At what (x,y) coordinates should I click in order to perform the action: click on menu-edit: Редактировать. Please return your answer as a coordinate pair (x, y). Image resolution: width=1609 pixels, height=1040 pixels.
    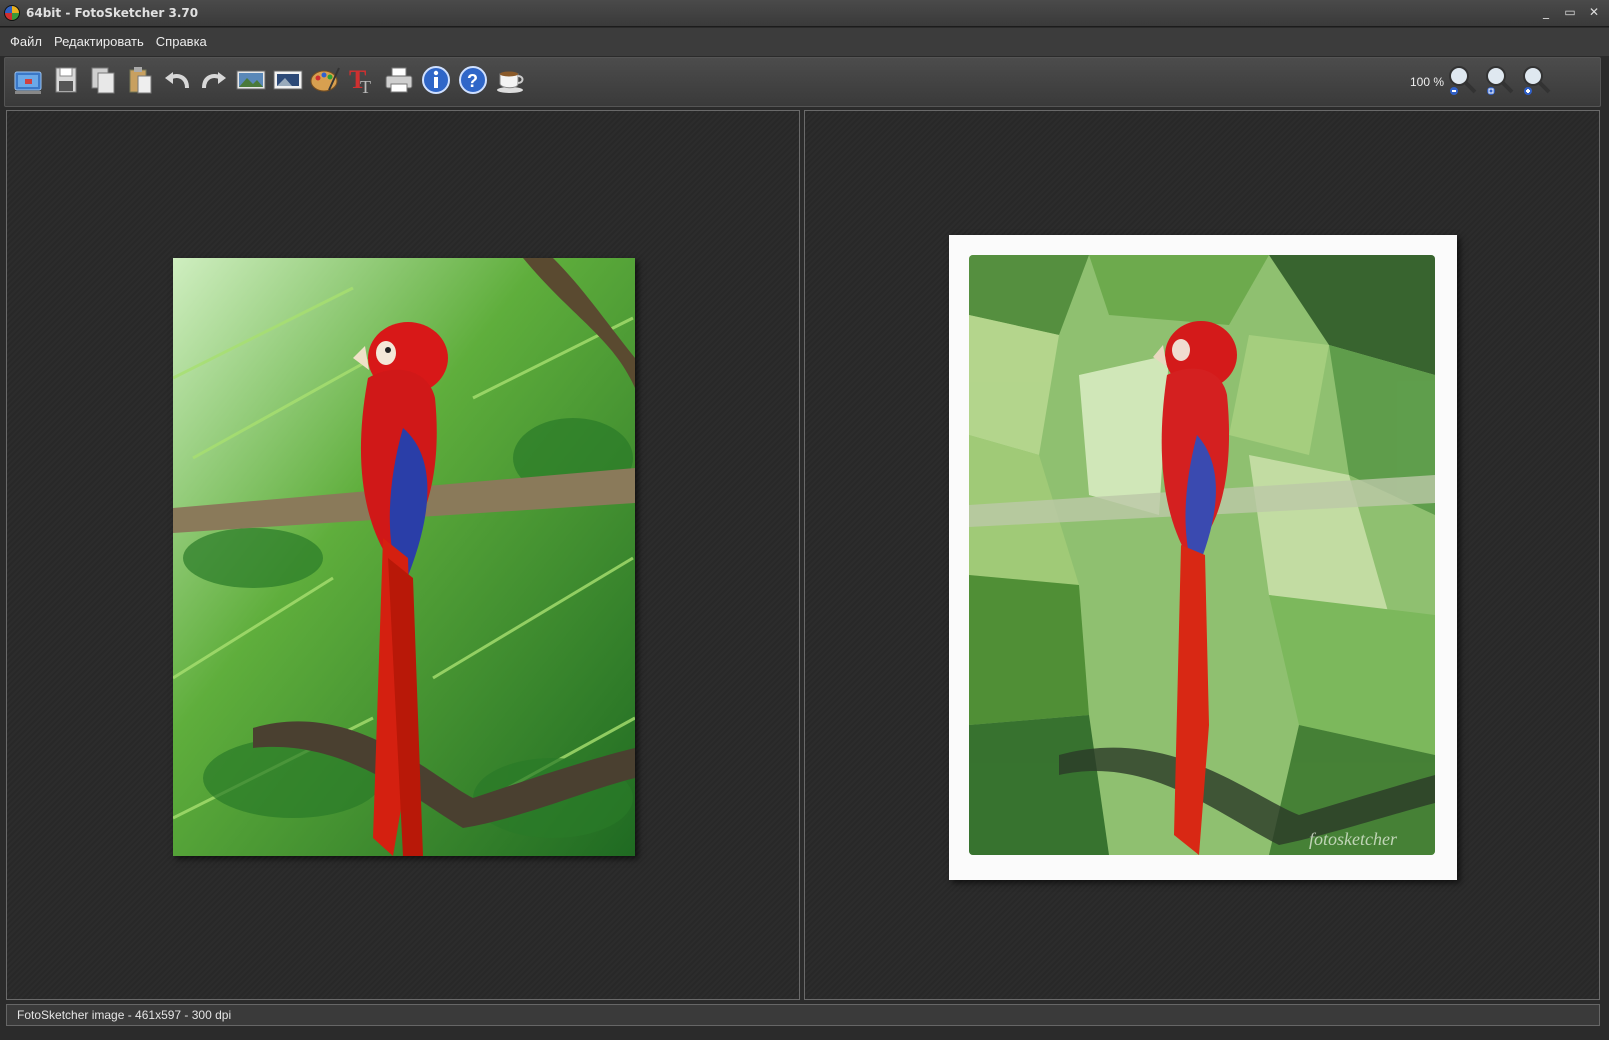
    Looking at the image, I should click on (99, 42).